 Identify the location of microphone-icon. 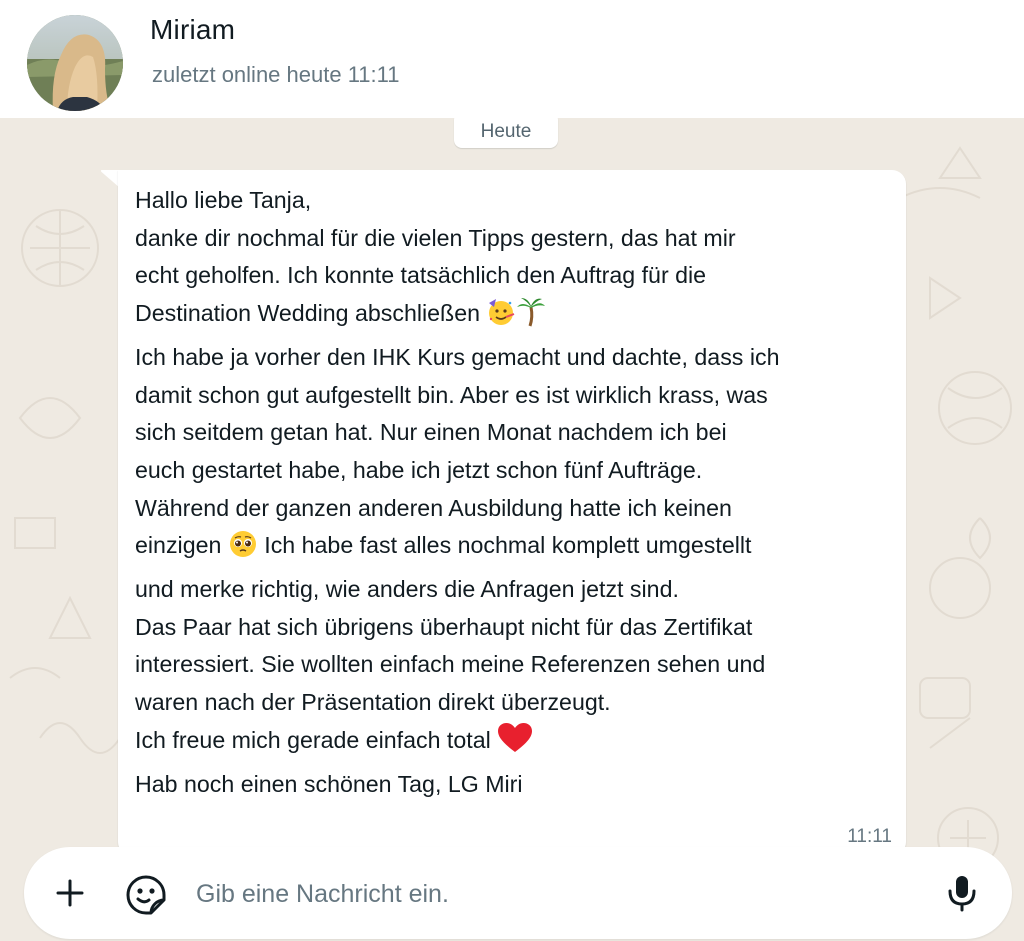
(962, 894).